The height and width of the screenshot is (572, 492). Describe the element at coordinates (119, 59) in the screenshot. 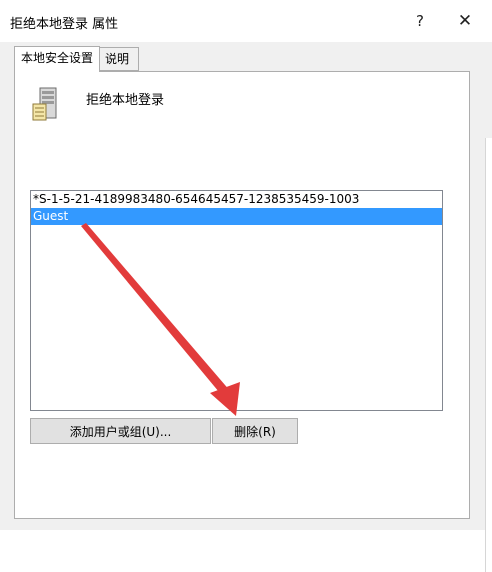

I see `tab-explain: 说明` at that location.